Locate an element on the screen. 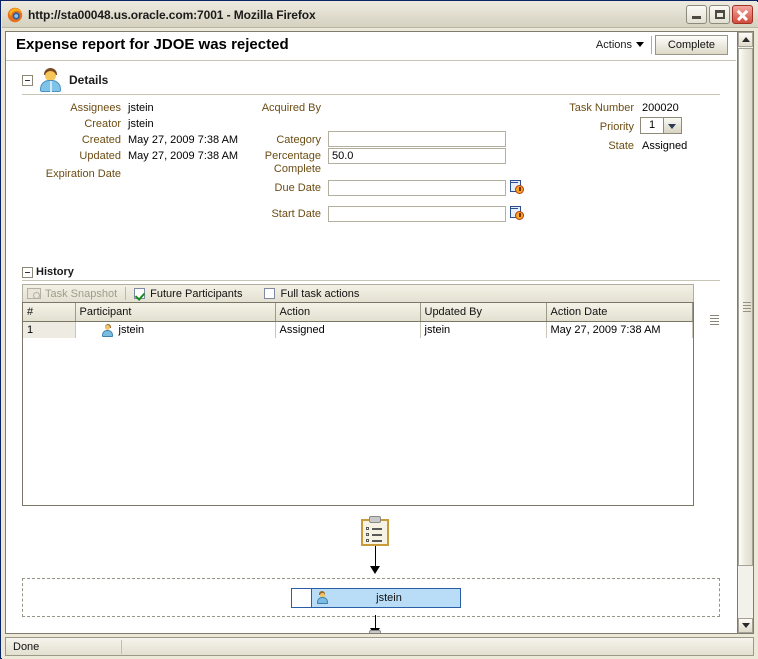 This screenshot has height=659, width=758. task-snapshot-button: Task Snapshot is located at coordinates (72, 294).